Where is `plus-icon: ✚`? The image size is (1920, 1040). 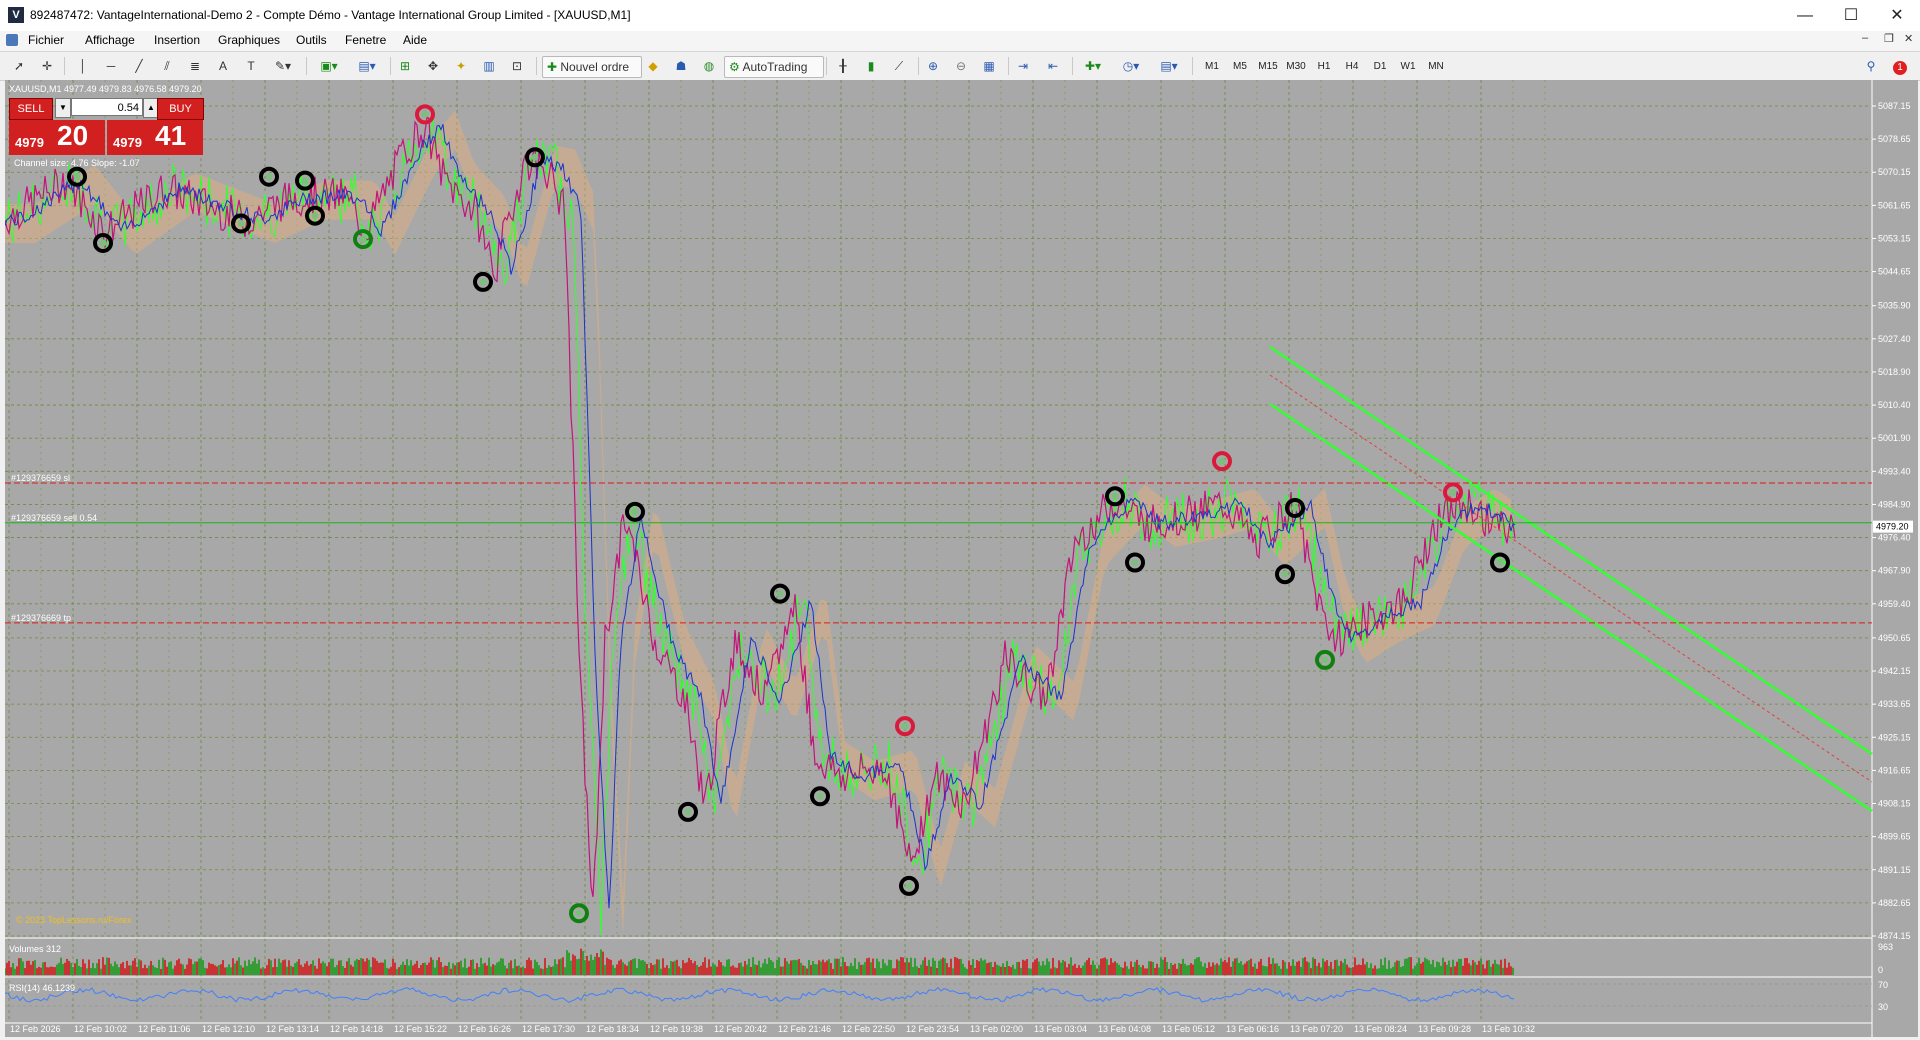
plus-icon: ✚ is located at coordinates (554, 67).